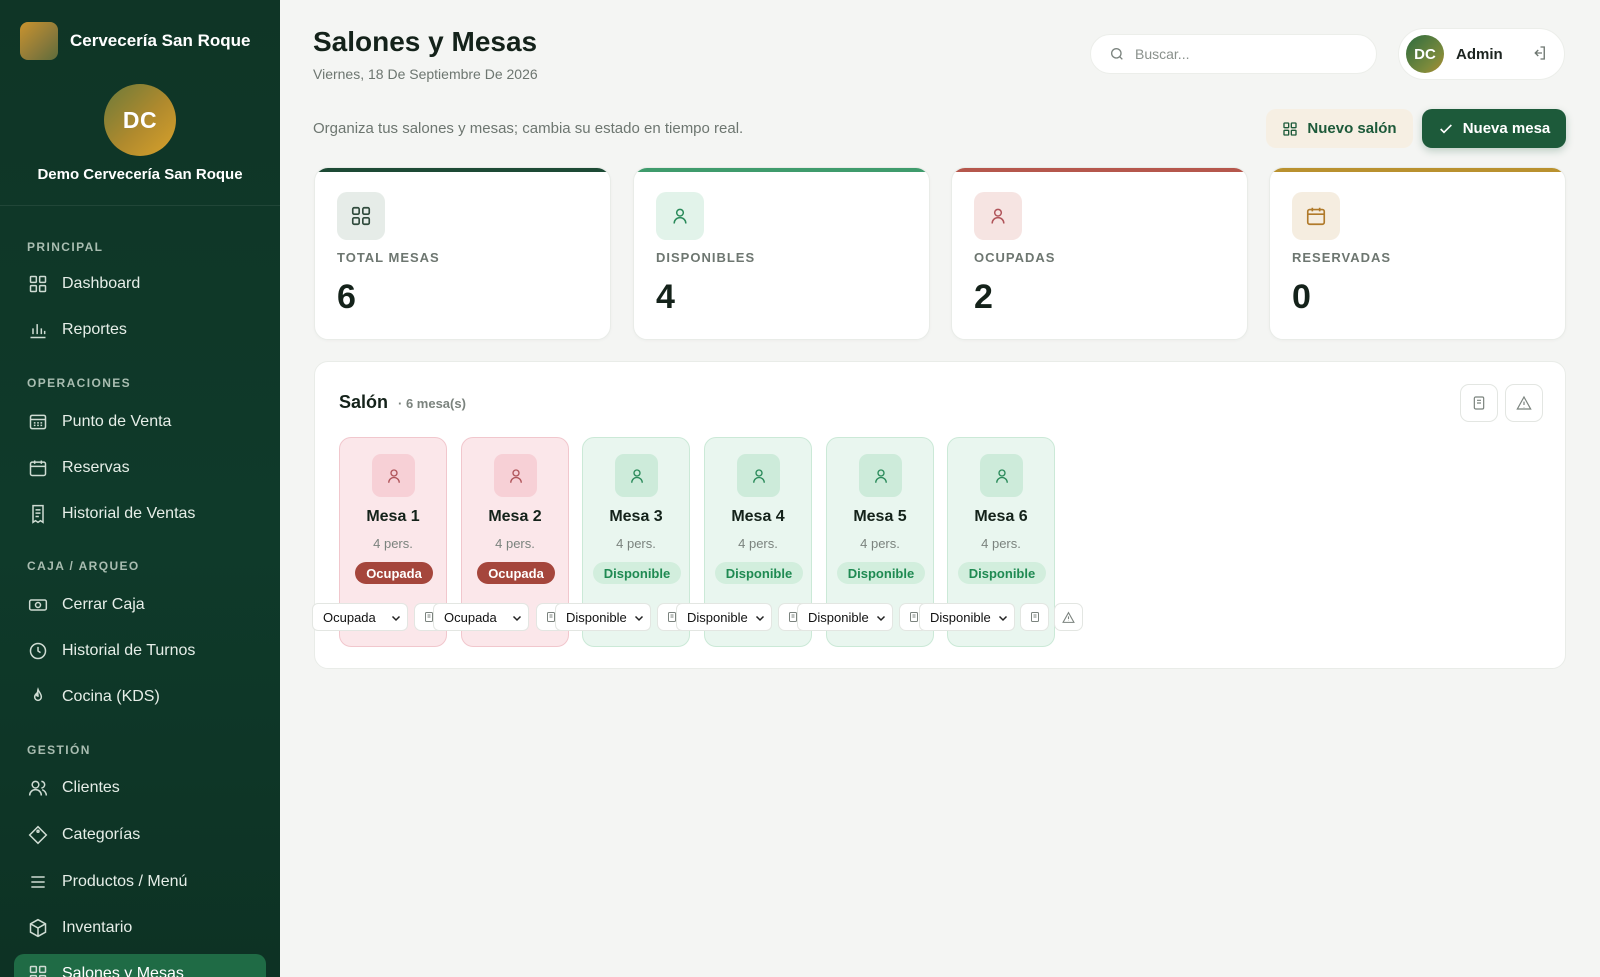  I want to click on stat-card-total: TOTAL MESAS 6, so click(462, 253).